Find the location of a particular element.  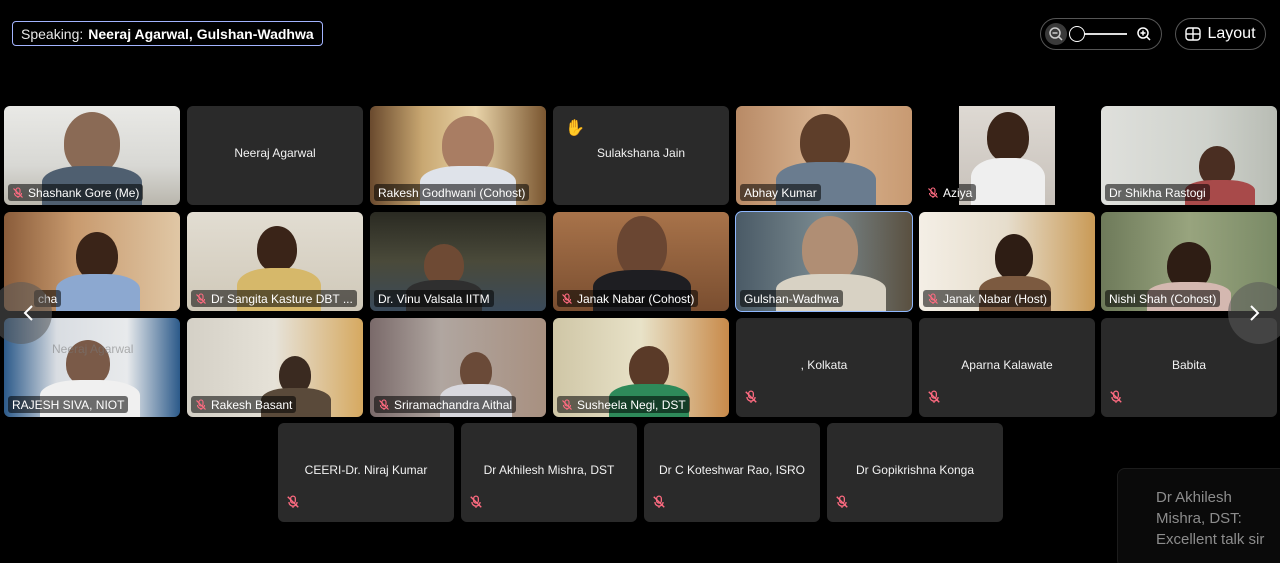

participant-tile: Dr Gopikrishna Konga is located at coordinates (915, 472).